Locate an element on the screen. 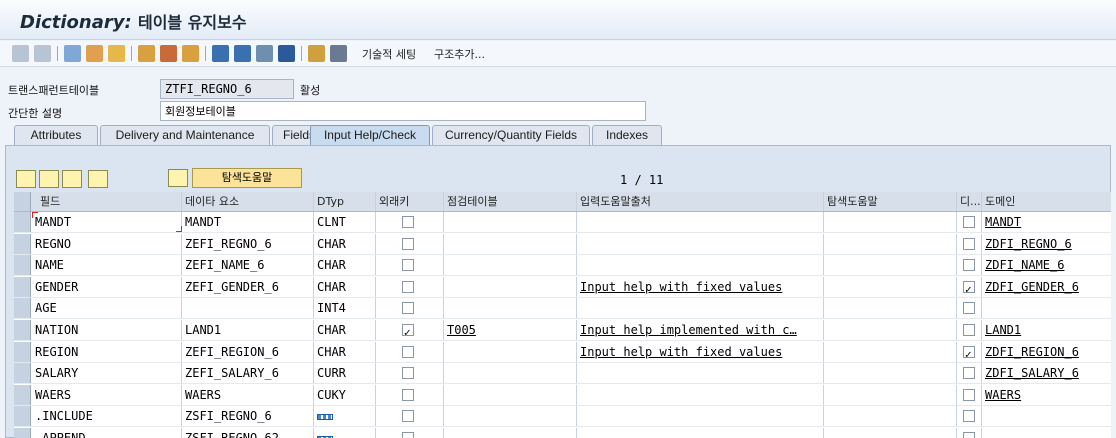  technical-settings-button: 기술적 세팅 is located at coordinates (389, 54).